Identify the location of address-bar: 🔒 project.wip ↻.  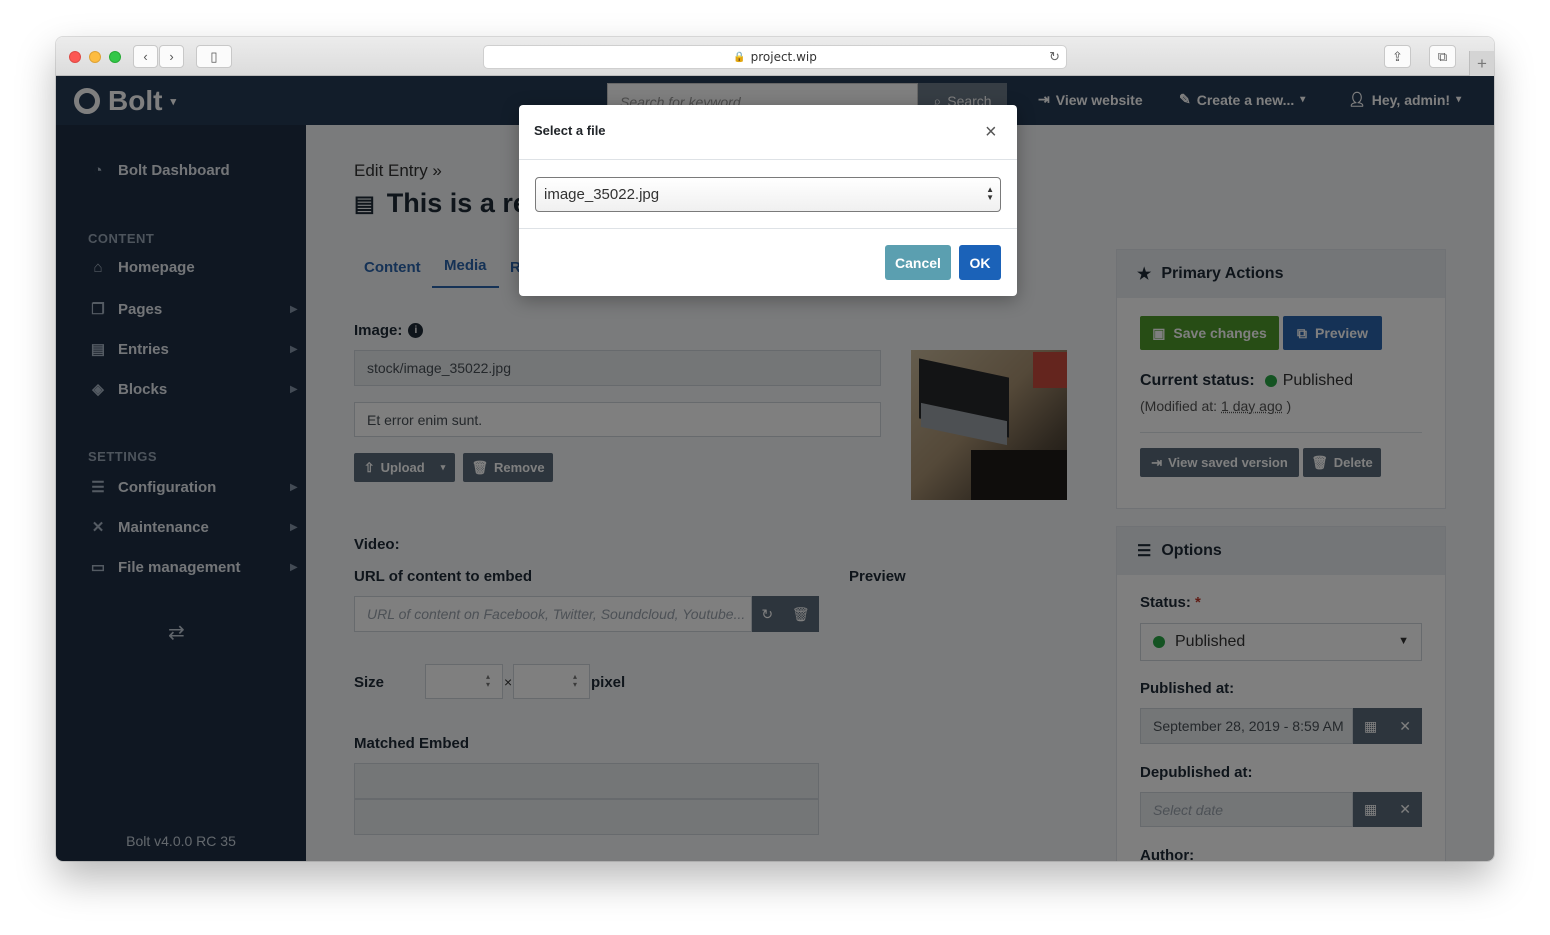
(775, 57).